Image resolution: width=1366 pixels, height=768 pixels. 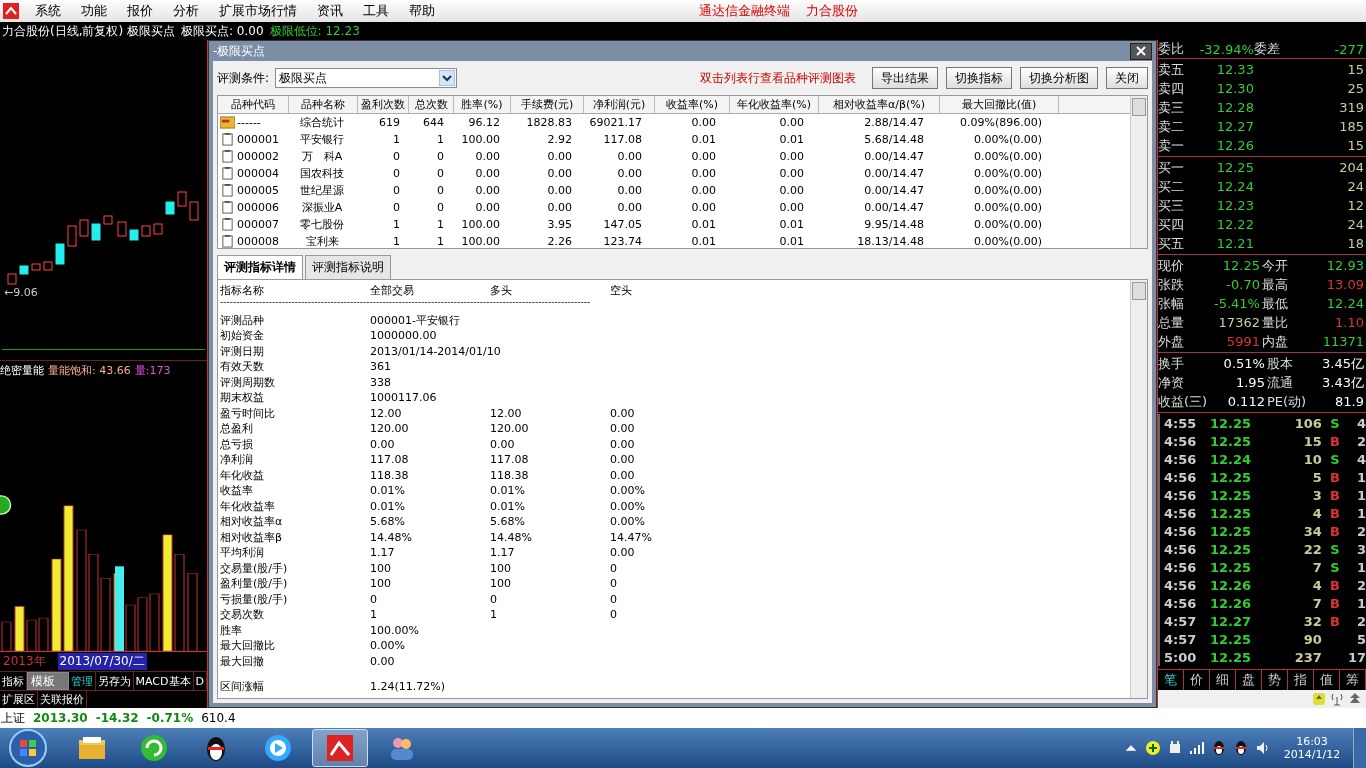 I want to click on column-header: 胜率(%), so click(x=482, y=104).